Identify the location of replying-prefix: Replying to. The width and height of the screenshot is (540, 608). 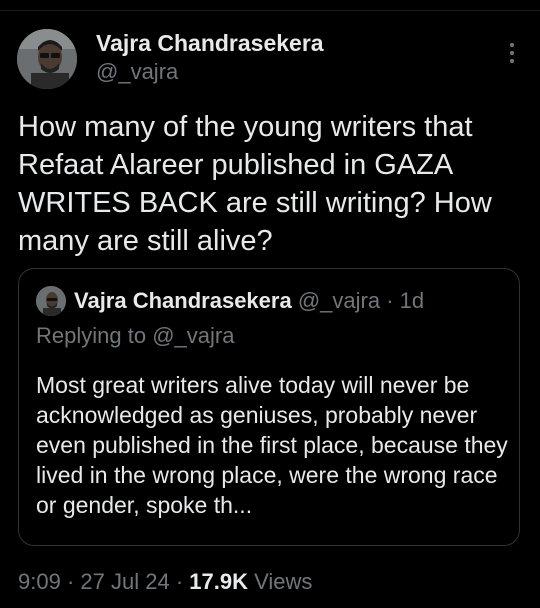
(91, 335).